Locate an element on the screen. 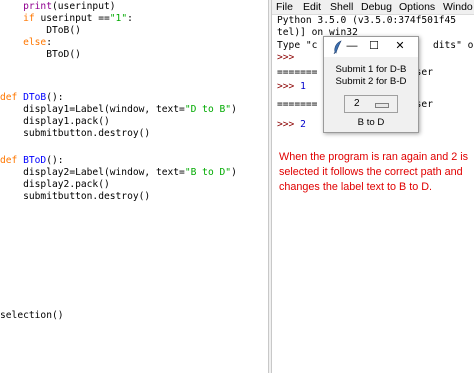 The width and height of the screenshot is (474, 373). code-line: print(userinput) is located at coordinates (58, 7).